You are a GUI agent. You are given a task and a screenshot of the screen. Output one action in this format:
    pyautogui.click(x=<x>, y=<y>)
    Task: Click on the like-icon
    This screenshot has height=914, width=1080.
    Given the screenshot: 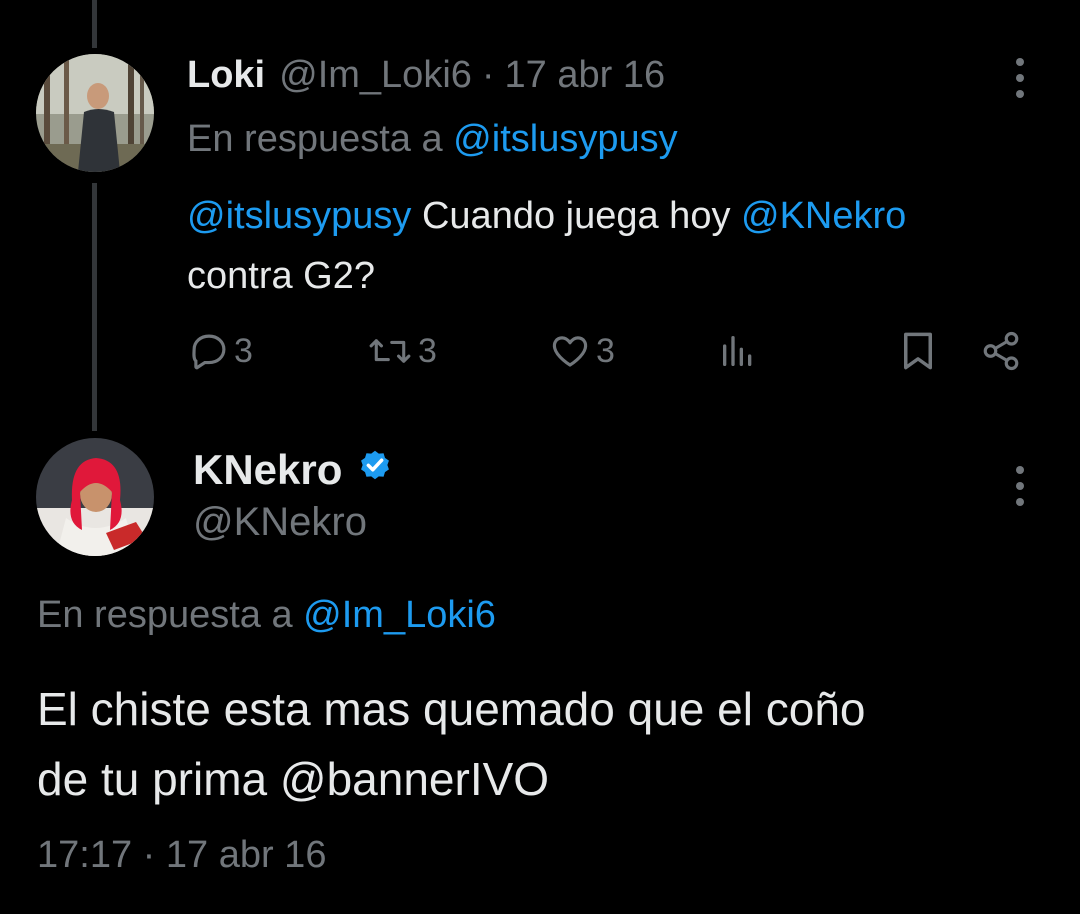 What is the action you would take?
    pyautogui.click(x=570, y=351)
    